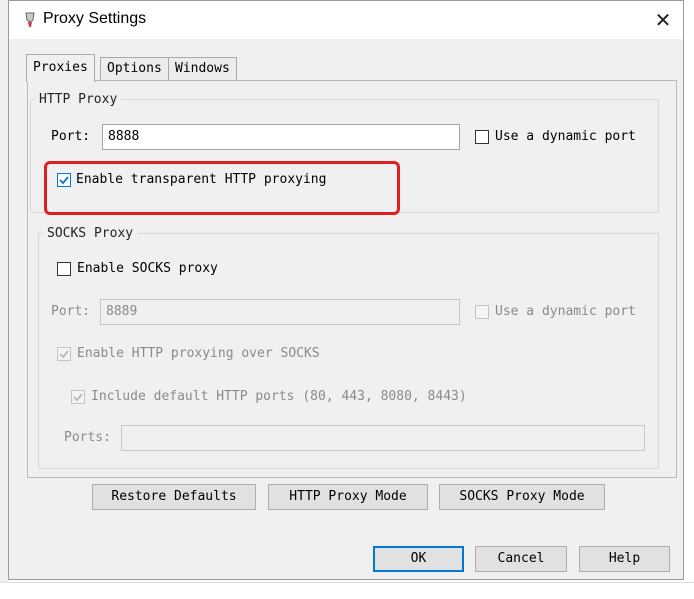 This screenshot has width=694, height=599. Describe the element at coordinates (174, 497) in the screenshot. I see `restore-defaults-button: Restore Defaults` at that location.